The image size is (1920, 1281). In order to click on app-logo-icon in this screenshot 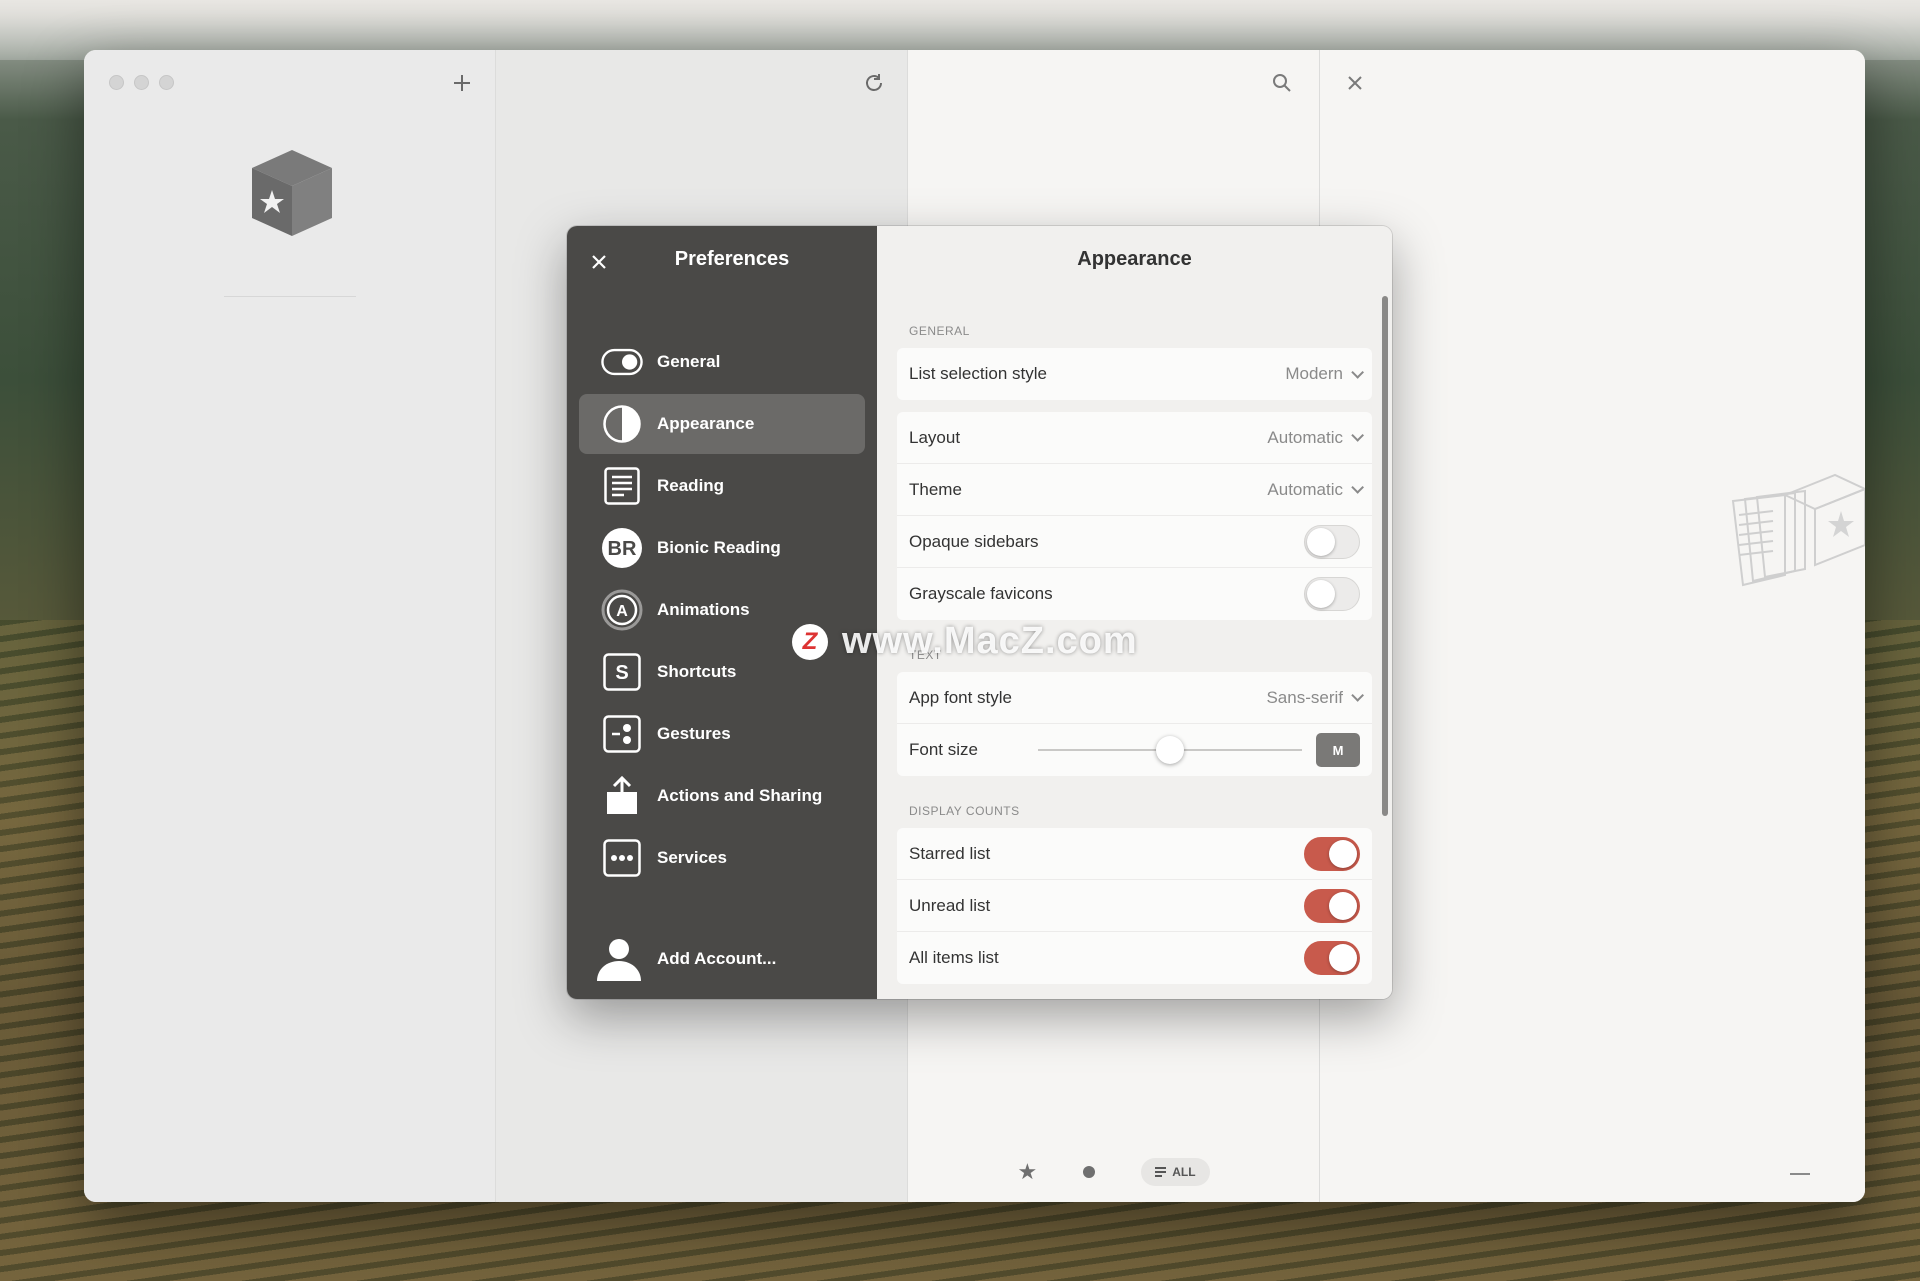, I will do `click(292, 193)`.